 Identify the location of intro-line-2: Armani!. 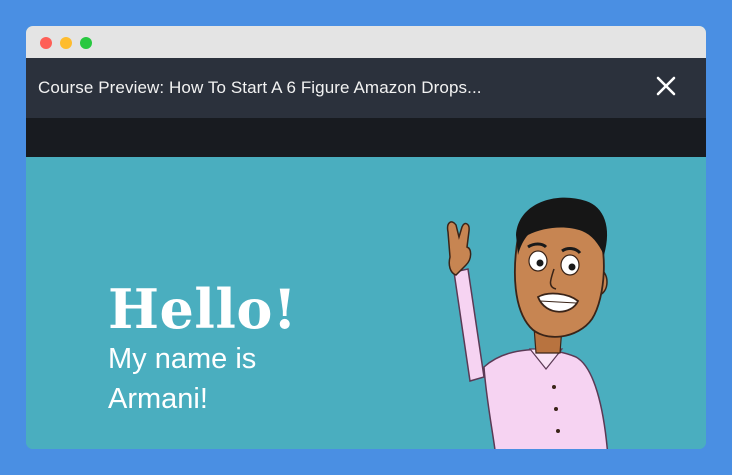
(158, 399).